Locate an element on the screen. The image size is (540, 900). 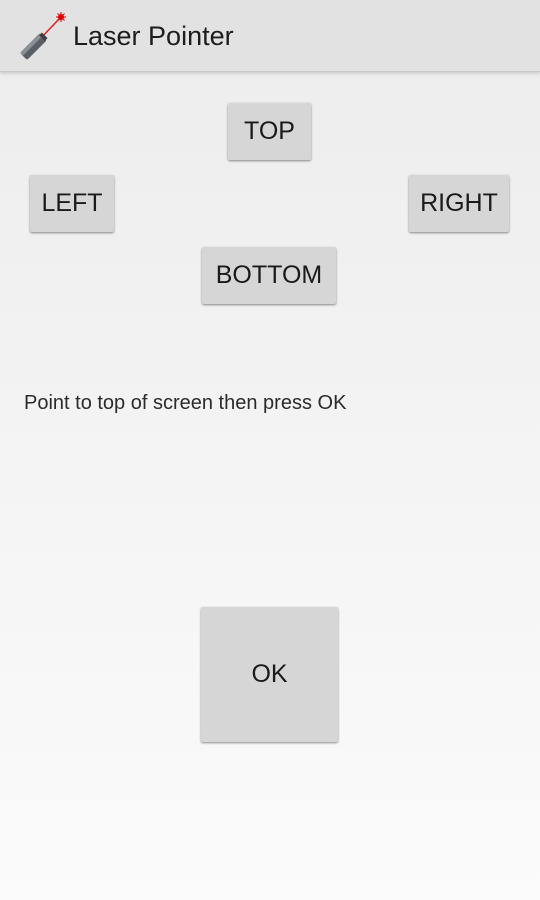
ok-button: OK is located at coordinates (269, 674).